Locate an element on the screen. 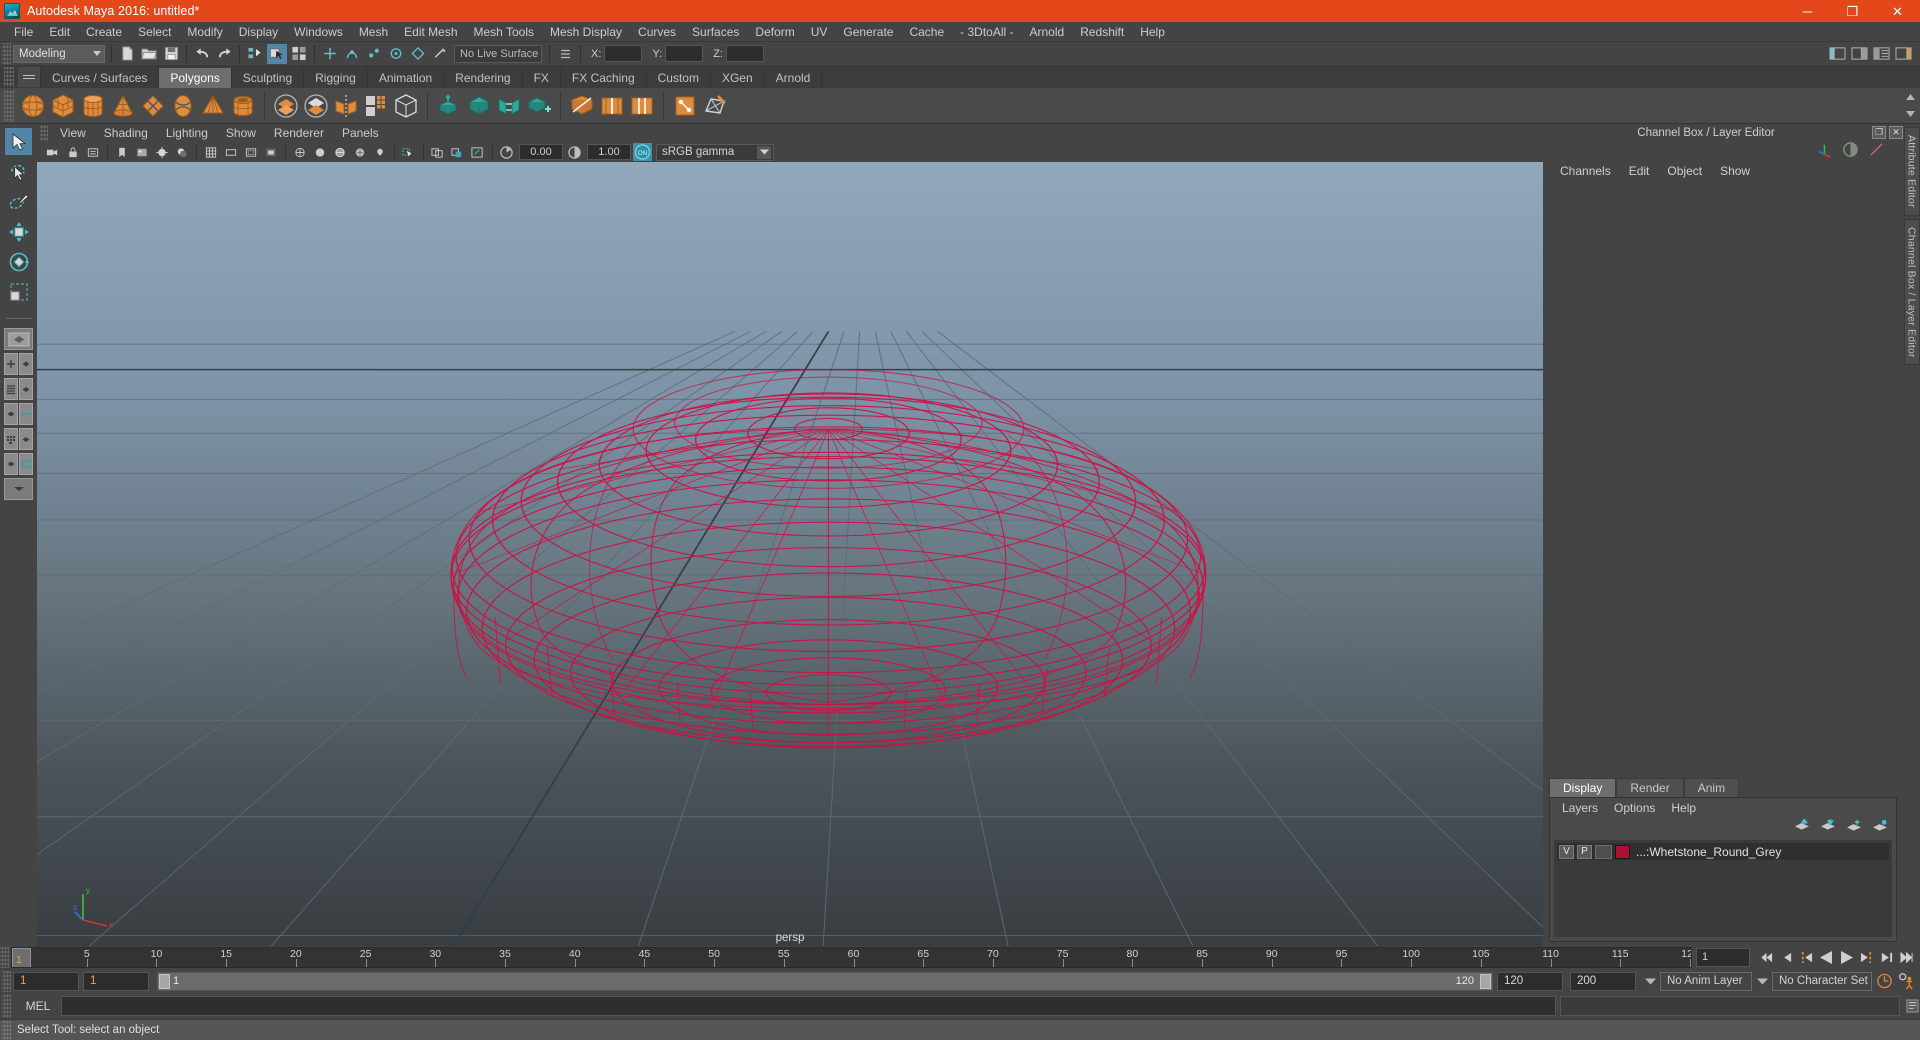 The image size is (1920, 1040). menu-generate: Generate is located at coordinates (868, 32).